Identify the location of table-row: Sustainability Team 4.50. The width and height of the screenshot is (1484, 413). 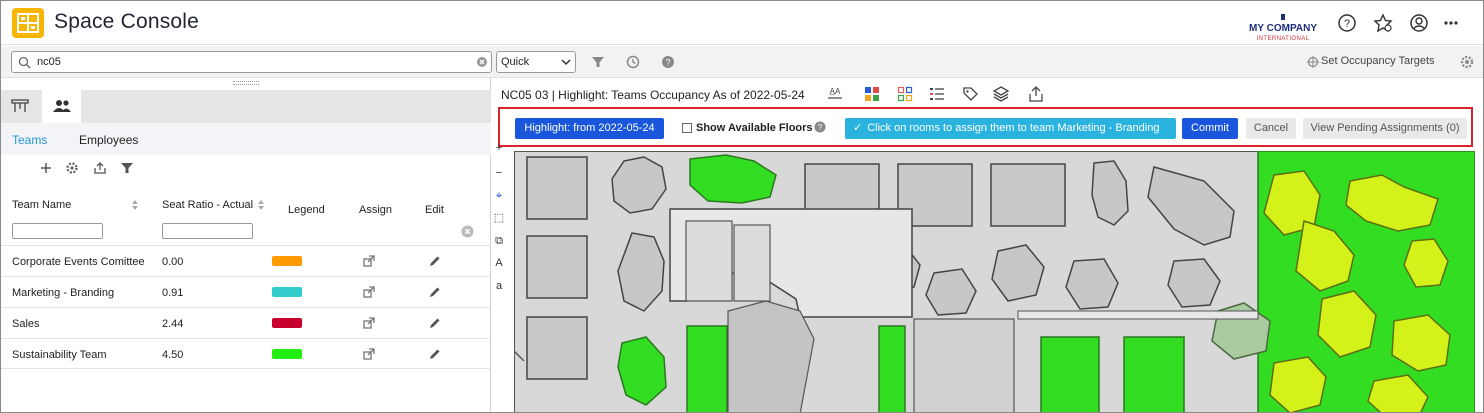
(246, 353).